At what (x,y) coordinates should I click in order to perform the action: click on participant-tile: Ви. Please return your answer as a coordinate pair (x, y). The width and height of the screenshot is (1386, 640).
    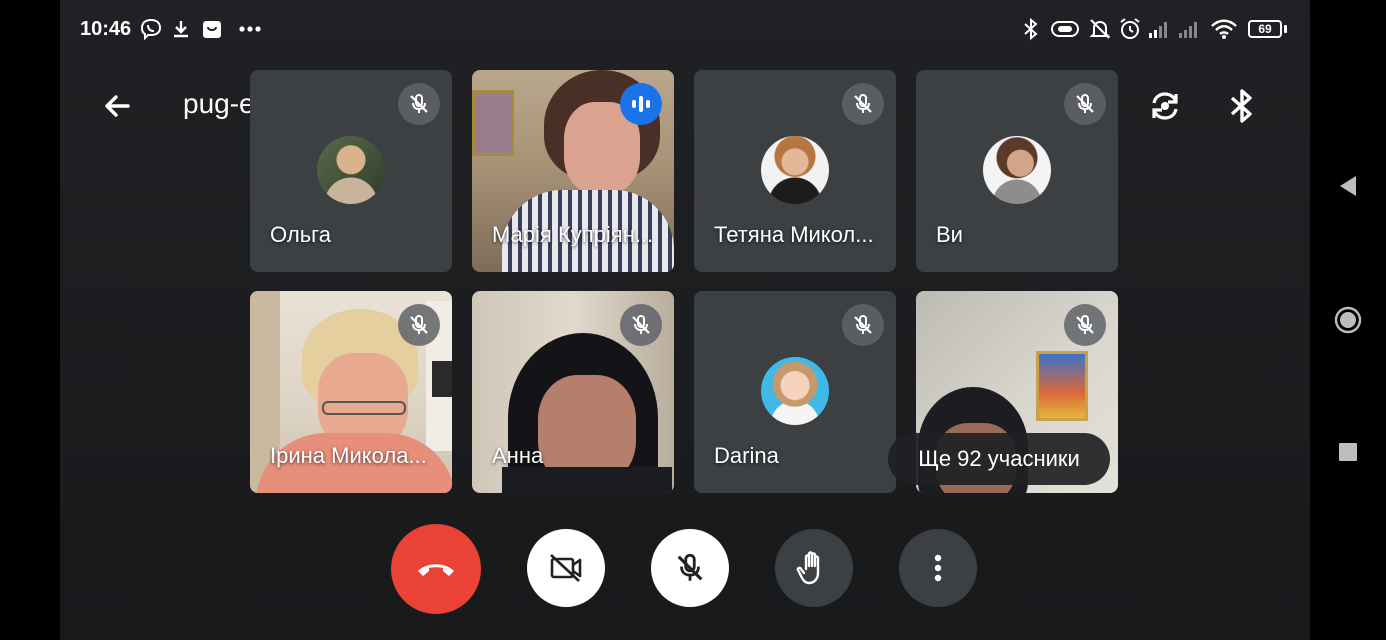
    Looking at the image, I should click on (1017, 171).